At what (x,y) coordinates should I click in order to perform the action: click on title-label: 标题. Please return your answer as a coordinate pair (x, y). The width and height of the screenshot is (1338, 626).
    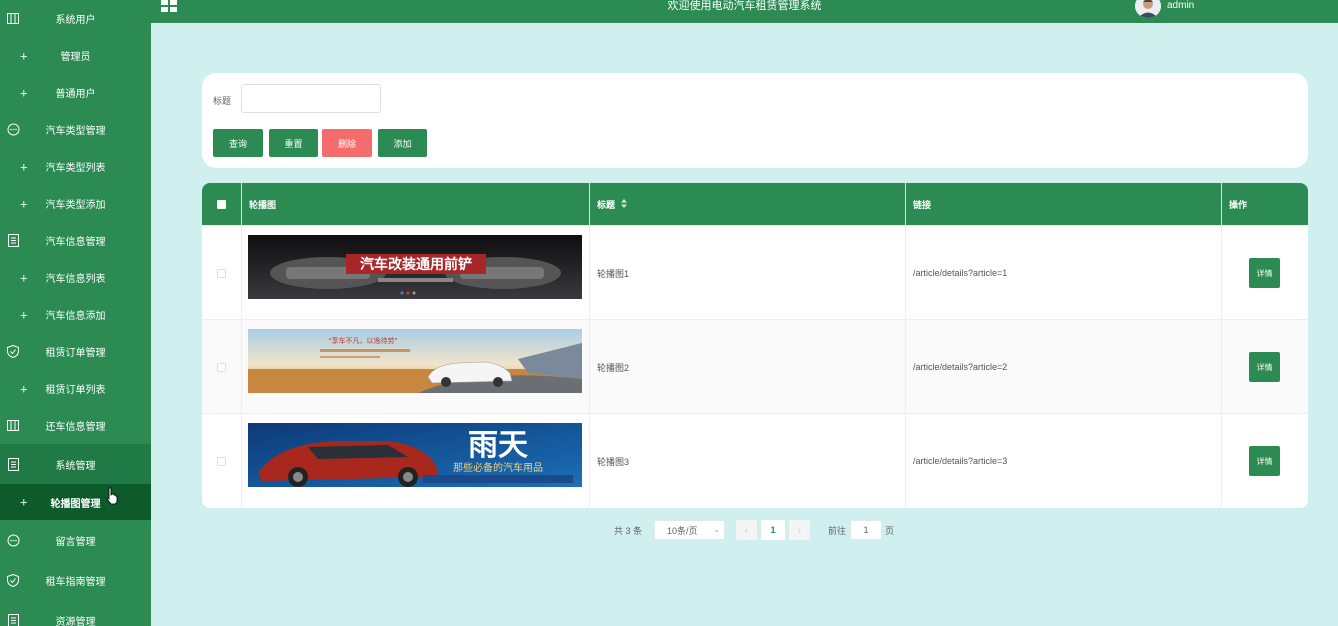
    Looking at the image, I should click on (222, 101).